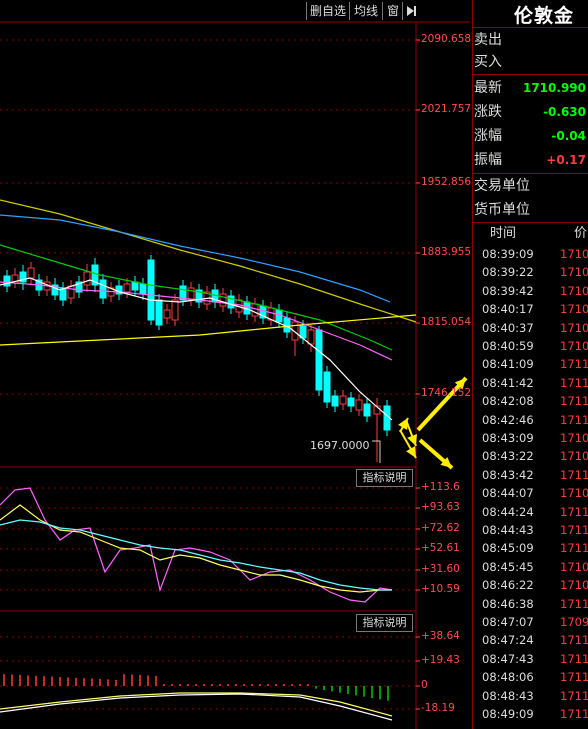 The height and width of the screenshot is (729, 588). Describe the element at coordinates (531, 714) in the screenshot. I see `tick-row: 08:49:09 1711` at that location.